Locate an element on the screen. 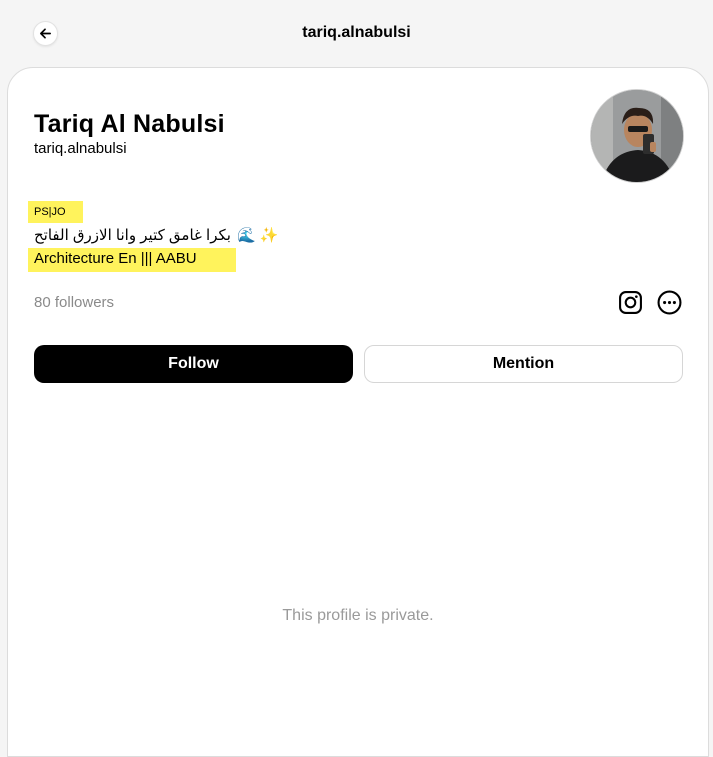  bio-emoji: 🌊 ✨ is located at coordinates (257, 235).